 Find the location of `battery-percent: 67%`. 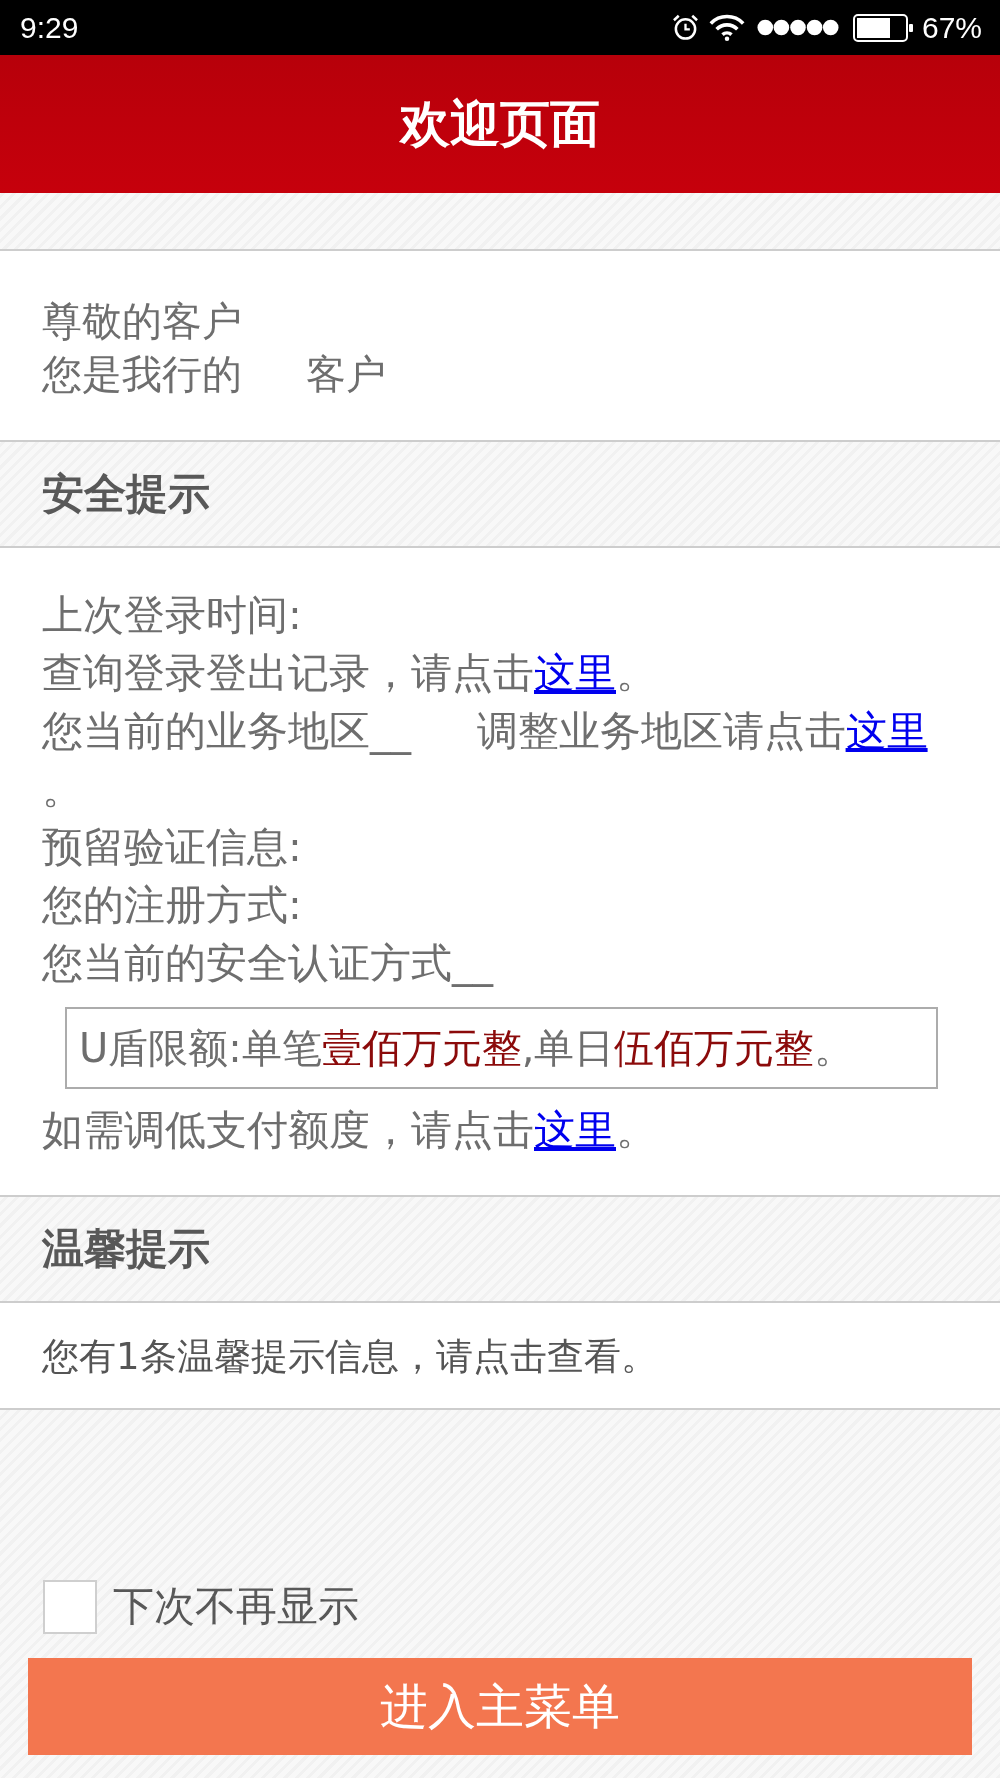

battery-percent: 67% is located at coordinates (951, 27).